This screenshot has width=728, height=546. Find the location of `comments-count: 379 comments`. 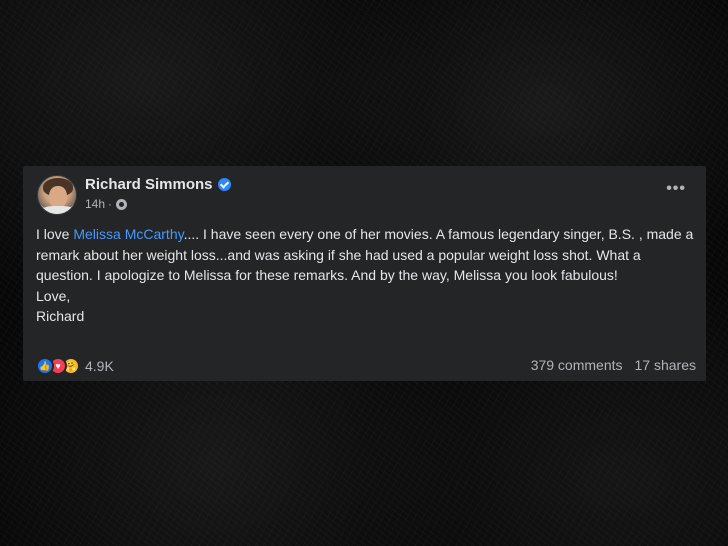

comments-count: 379 comments is located at coordinates (577, 365).